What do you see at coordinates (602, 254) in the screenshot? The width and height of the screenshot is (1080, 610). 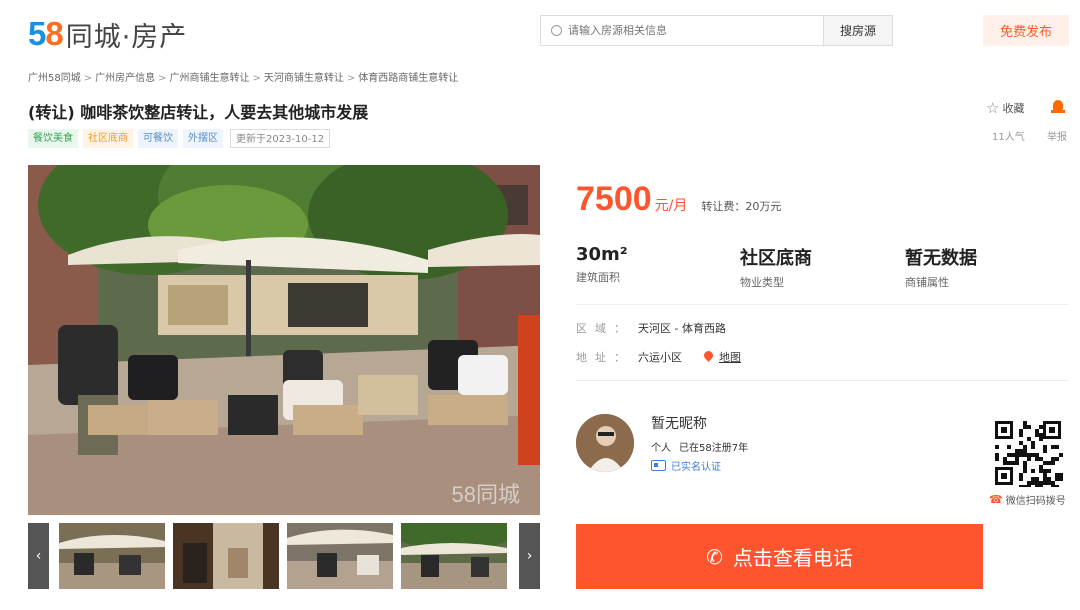 I see `stat-value: 30m²` at bounding box center [602, 254].